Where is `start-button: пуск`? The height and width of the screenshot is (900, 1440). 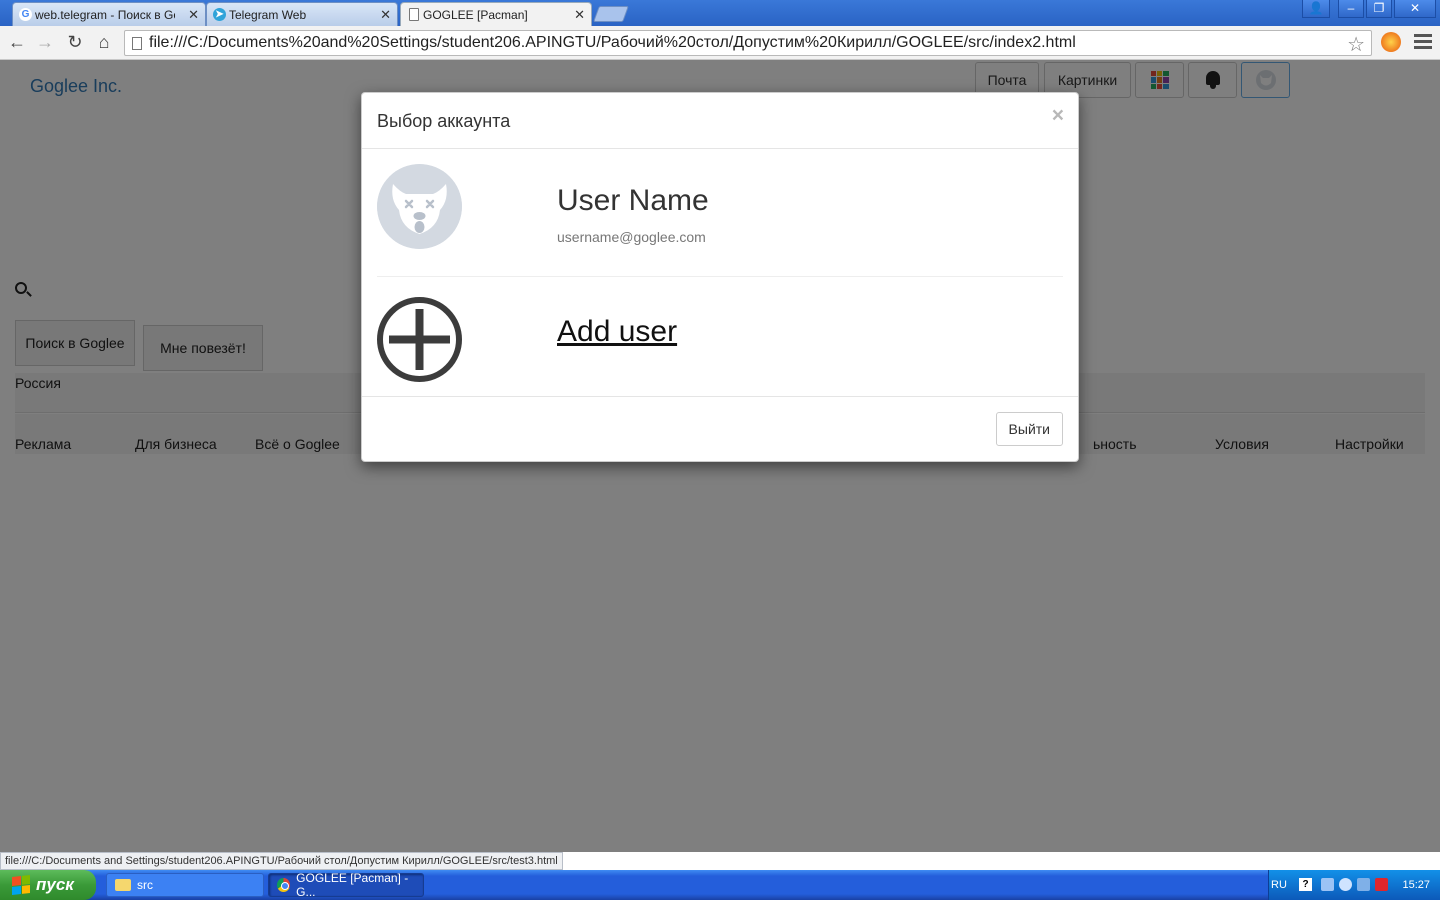 start-button: пуск is located at coordinates (48, 885).